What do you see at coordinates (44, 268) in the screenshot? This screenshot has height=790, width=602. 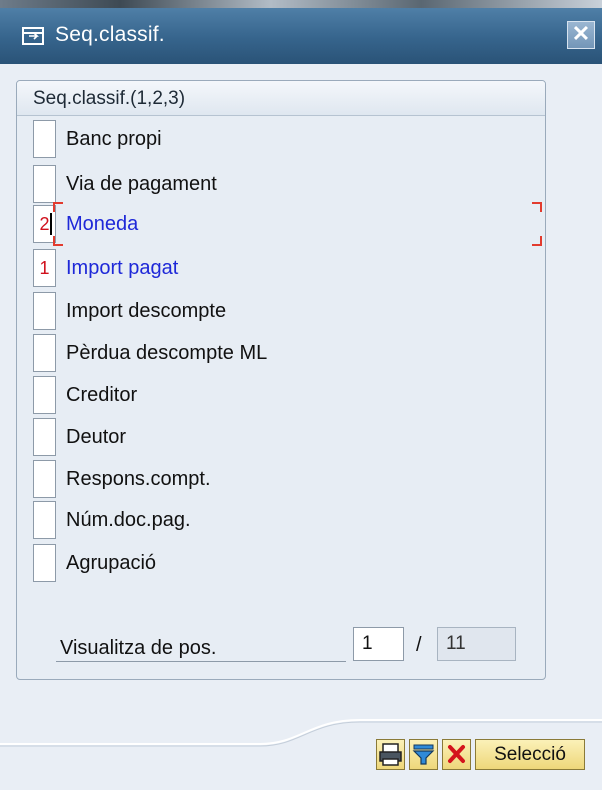 I see `sequence-input: 1` at bounding box center [44, 268].